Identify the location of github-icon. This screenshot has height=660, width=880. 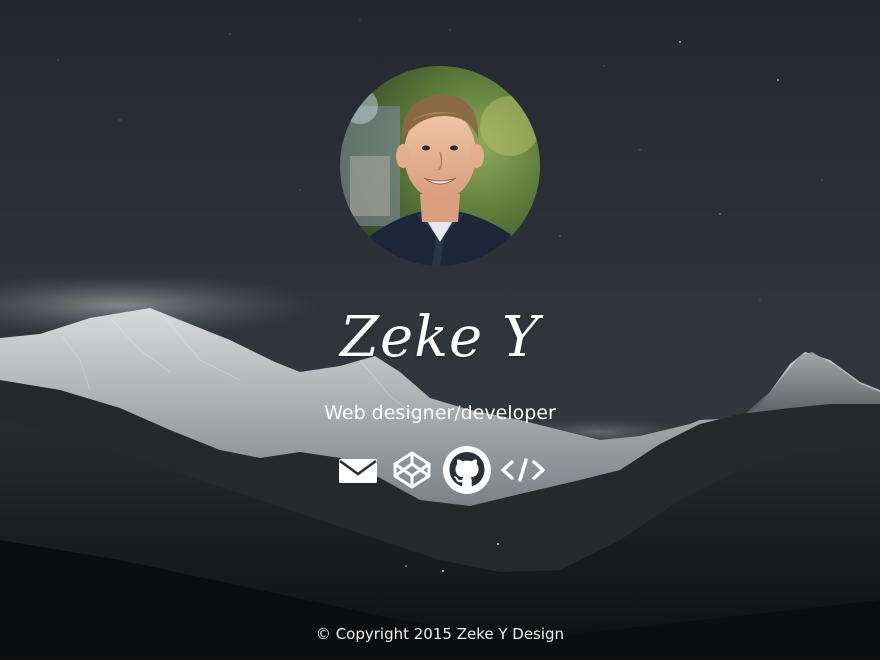
(467, 470).